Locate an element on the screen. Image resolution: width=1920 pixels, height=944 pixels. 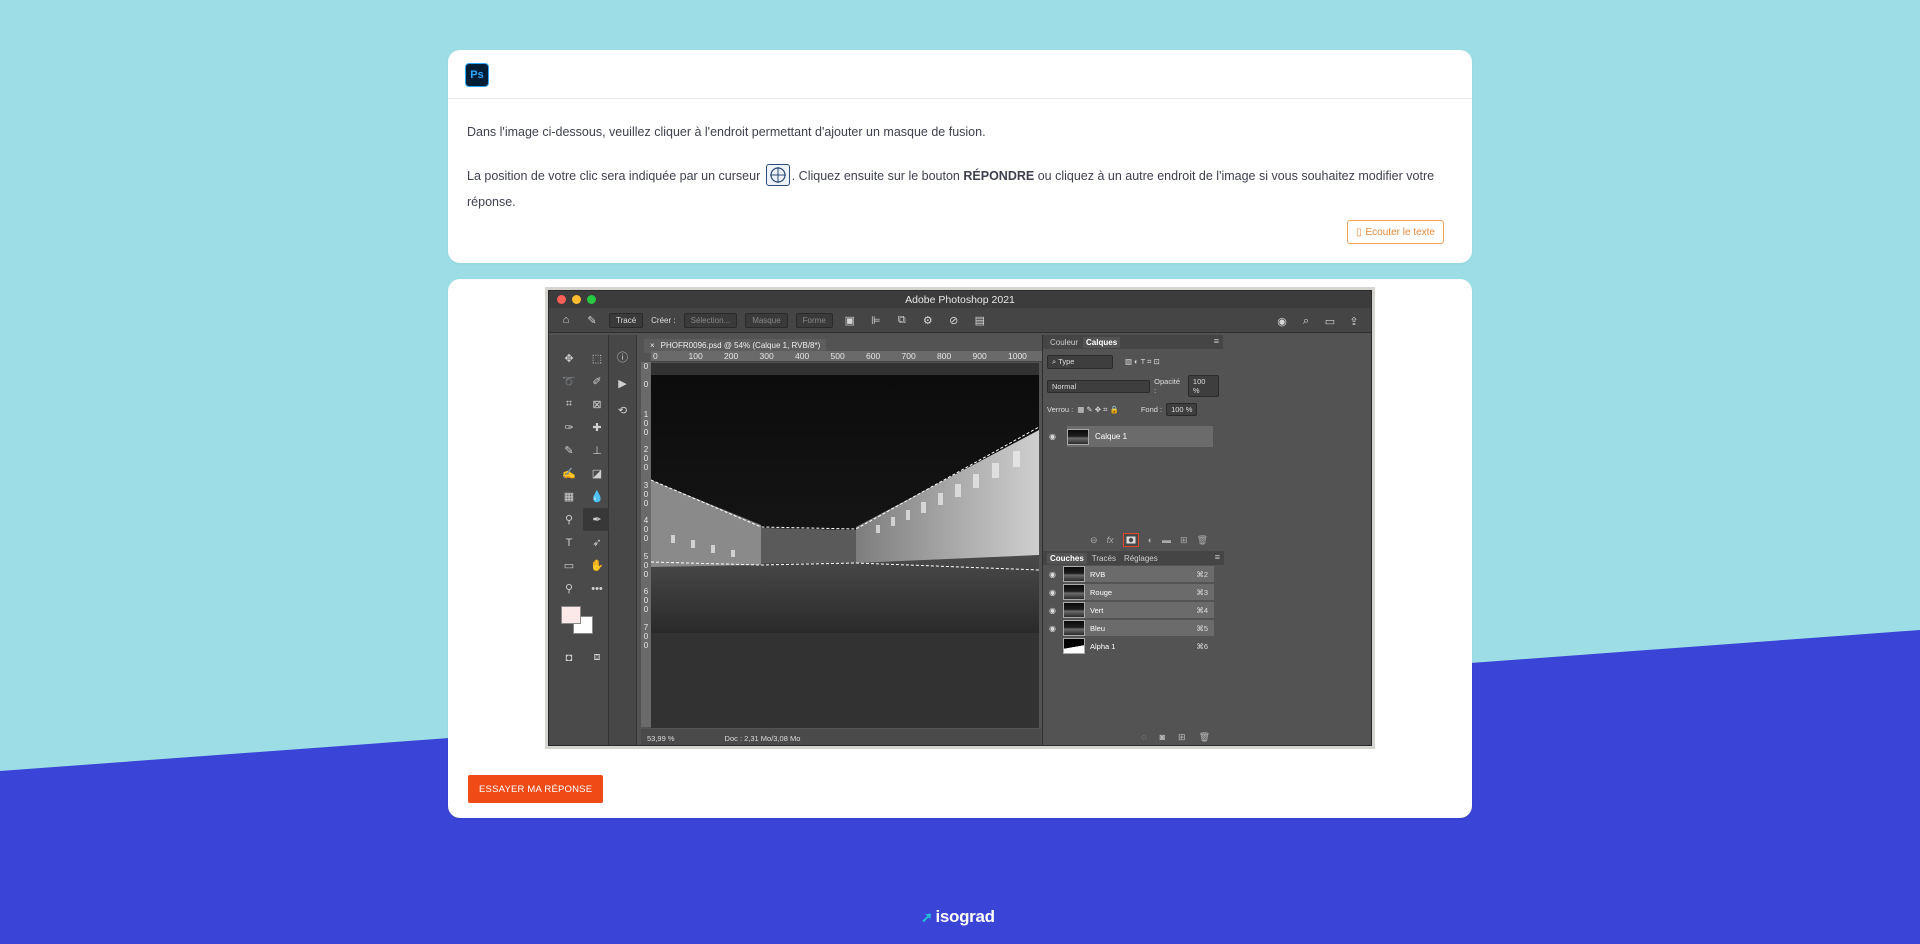
canvas is located at coordinates (845, 545).